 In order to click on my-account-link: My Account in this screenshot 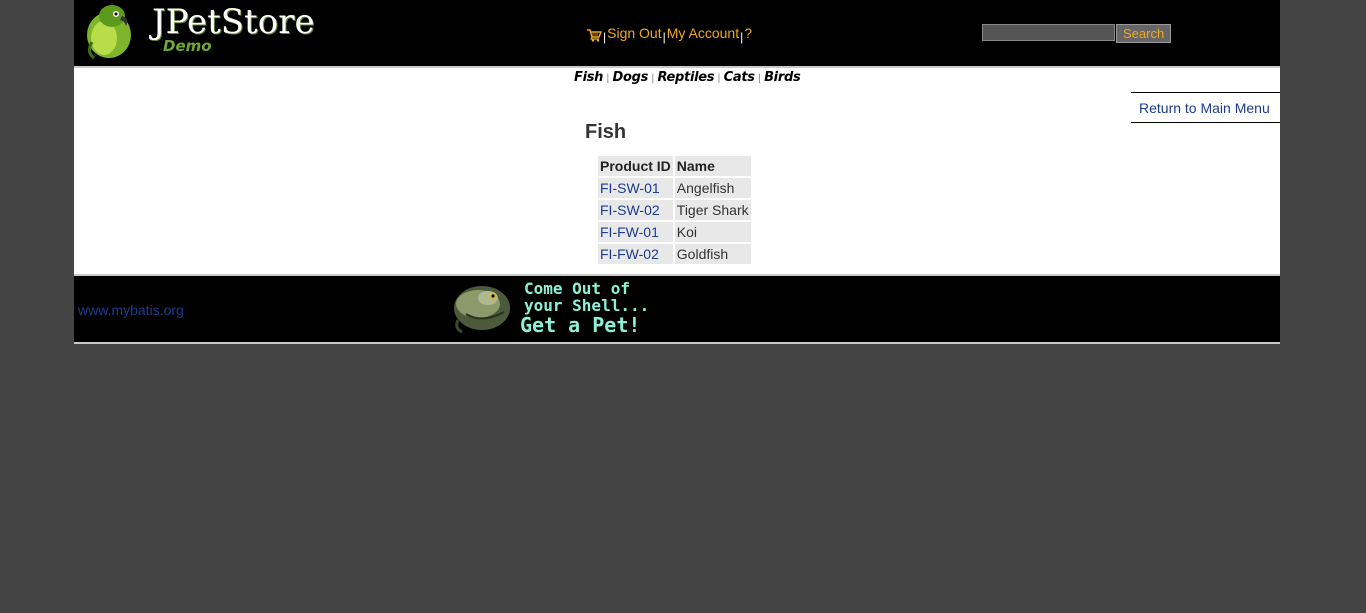, I will do `click(703, 33)`.